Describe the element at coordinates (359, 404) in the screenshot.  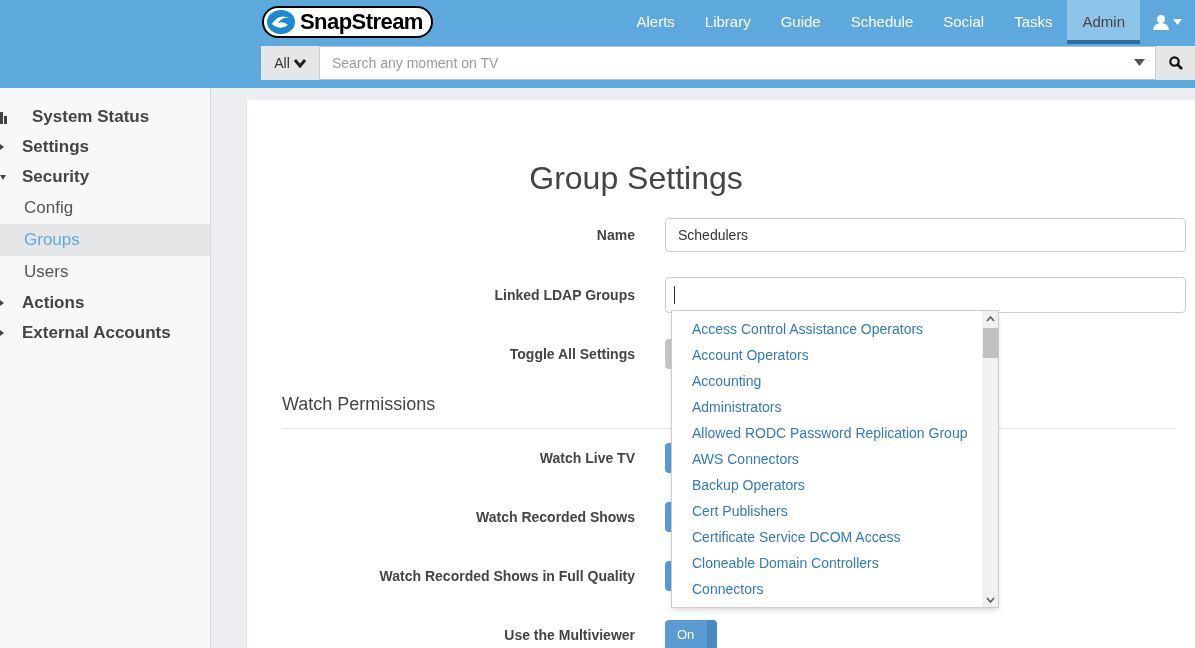
I see `section-heading: Watch Permissions` at that location.